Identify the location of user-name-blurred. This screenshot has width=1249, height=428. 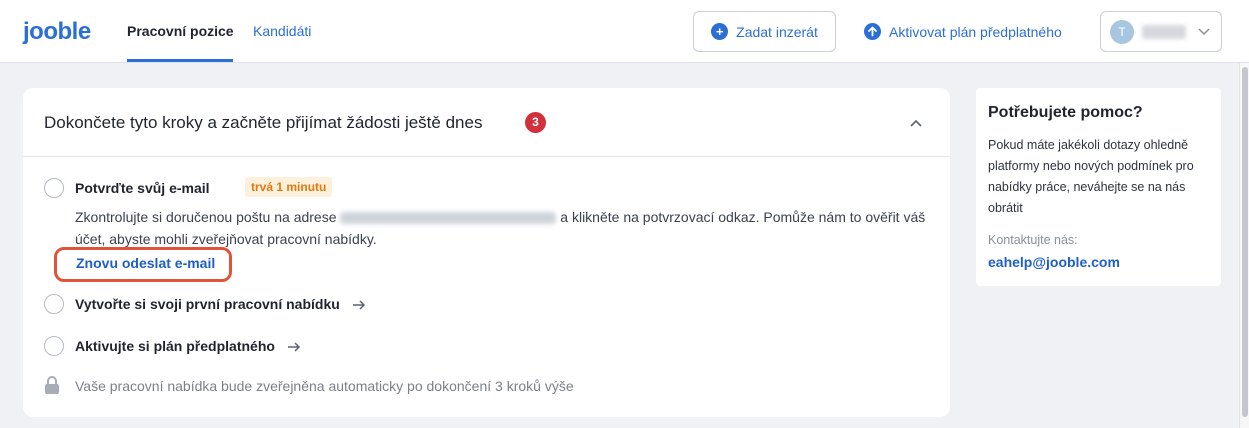
(1164, 32).